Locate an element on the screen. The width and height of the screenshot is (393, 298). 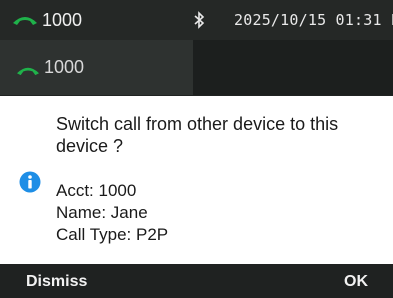
status-account: 1000 is located at coordinates (62, 20).